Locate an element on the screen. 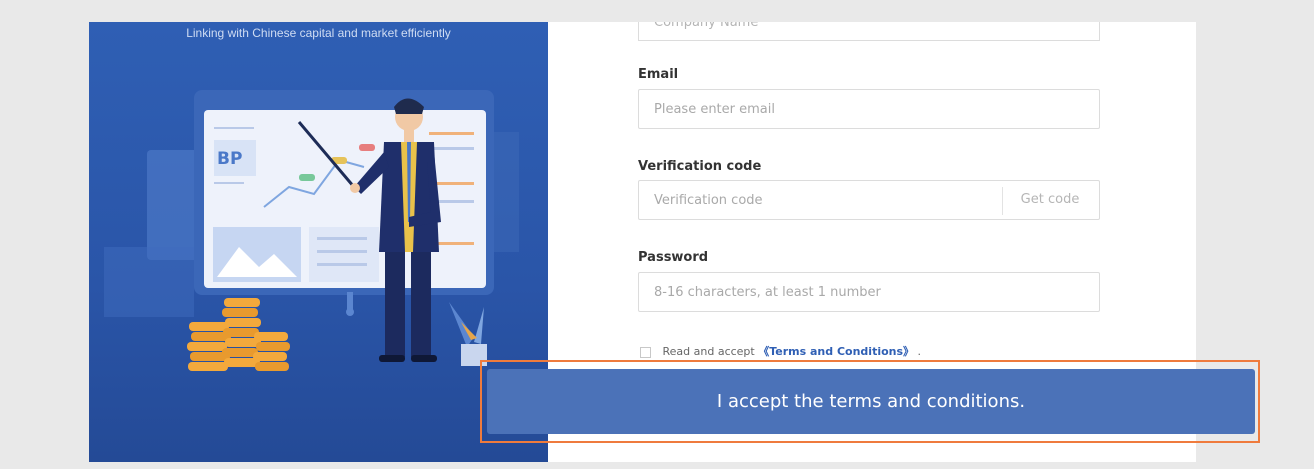 The width and height of the screenshot is (1314, 469). email-label: Email is located at coordinates (658, 74).